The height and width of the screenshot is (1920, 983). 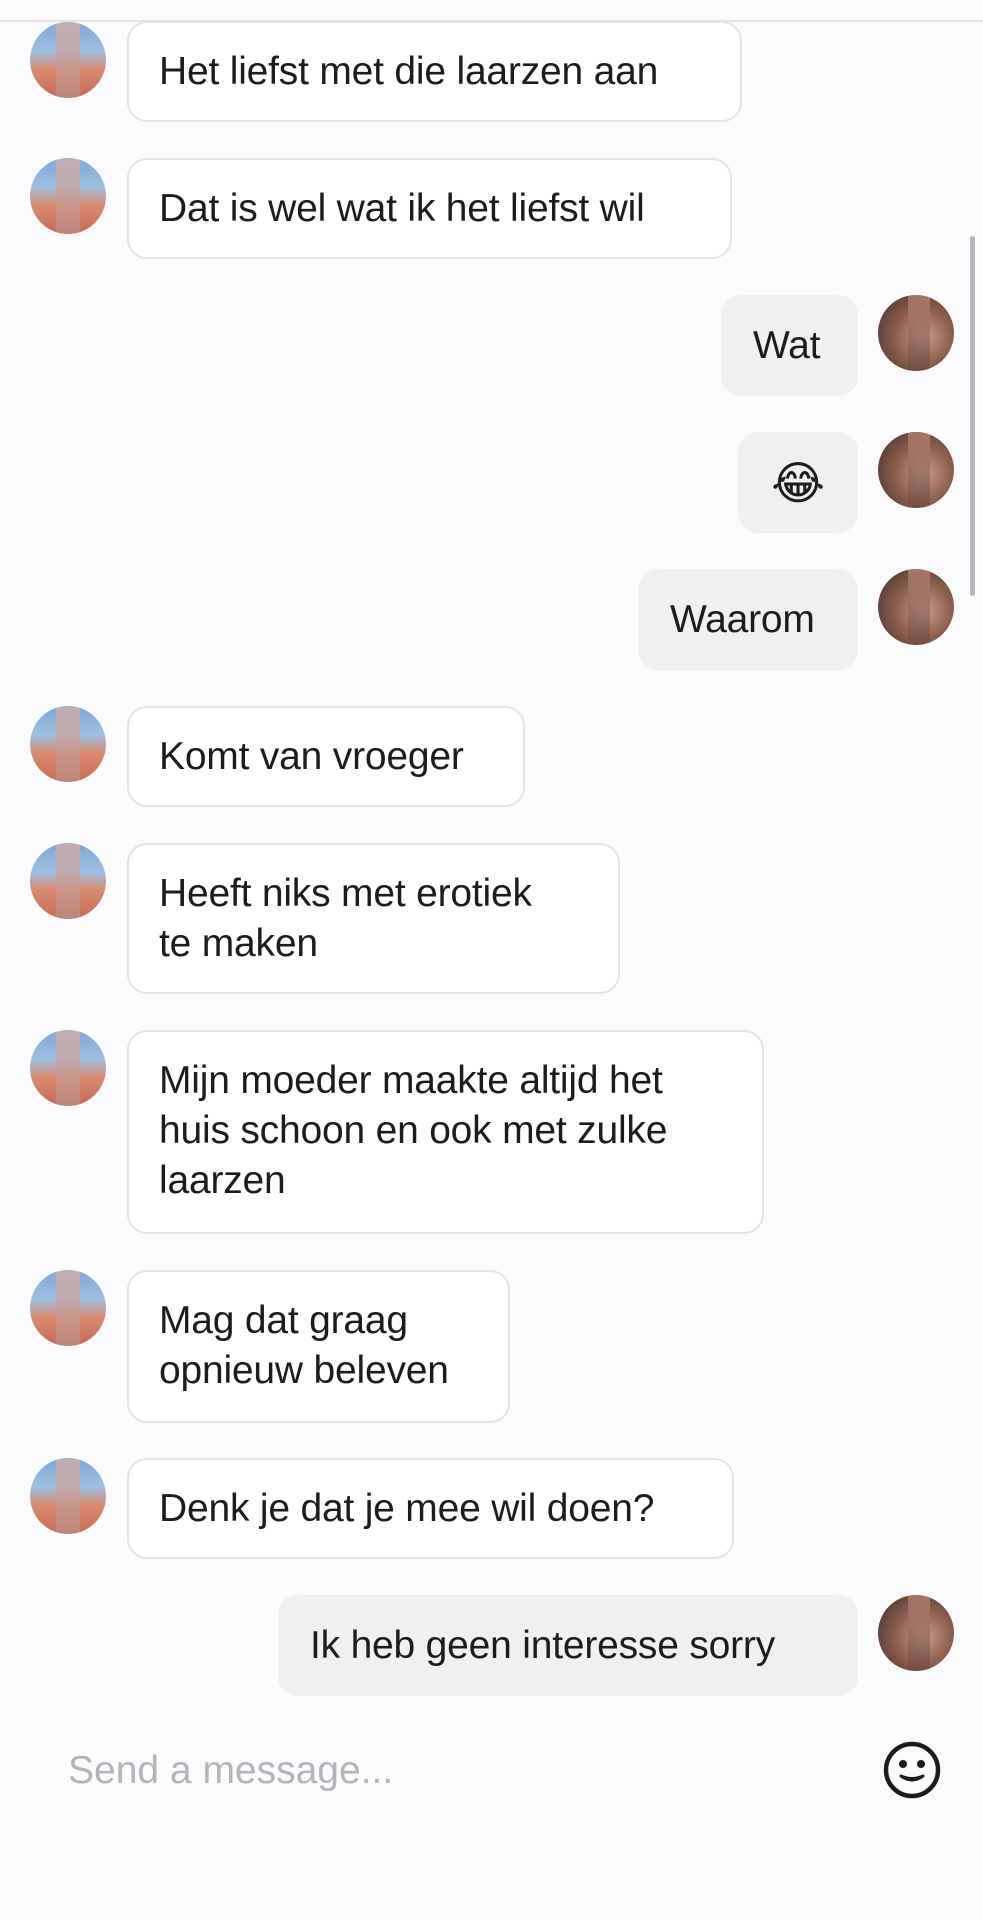 I want to click on smiley-face-icon, so click(x=912, y=1770).